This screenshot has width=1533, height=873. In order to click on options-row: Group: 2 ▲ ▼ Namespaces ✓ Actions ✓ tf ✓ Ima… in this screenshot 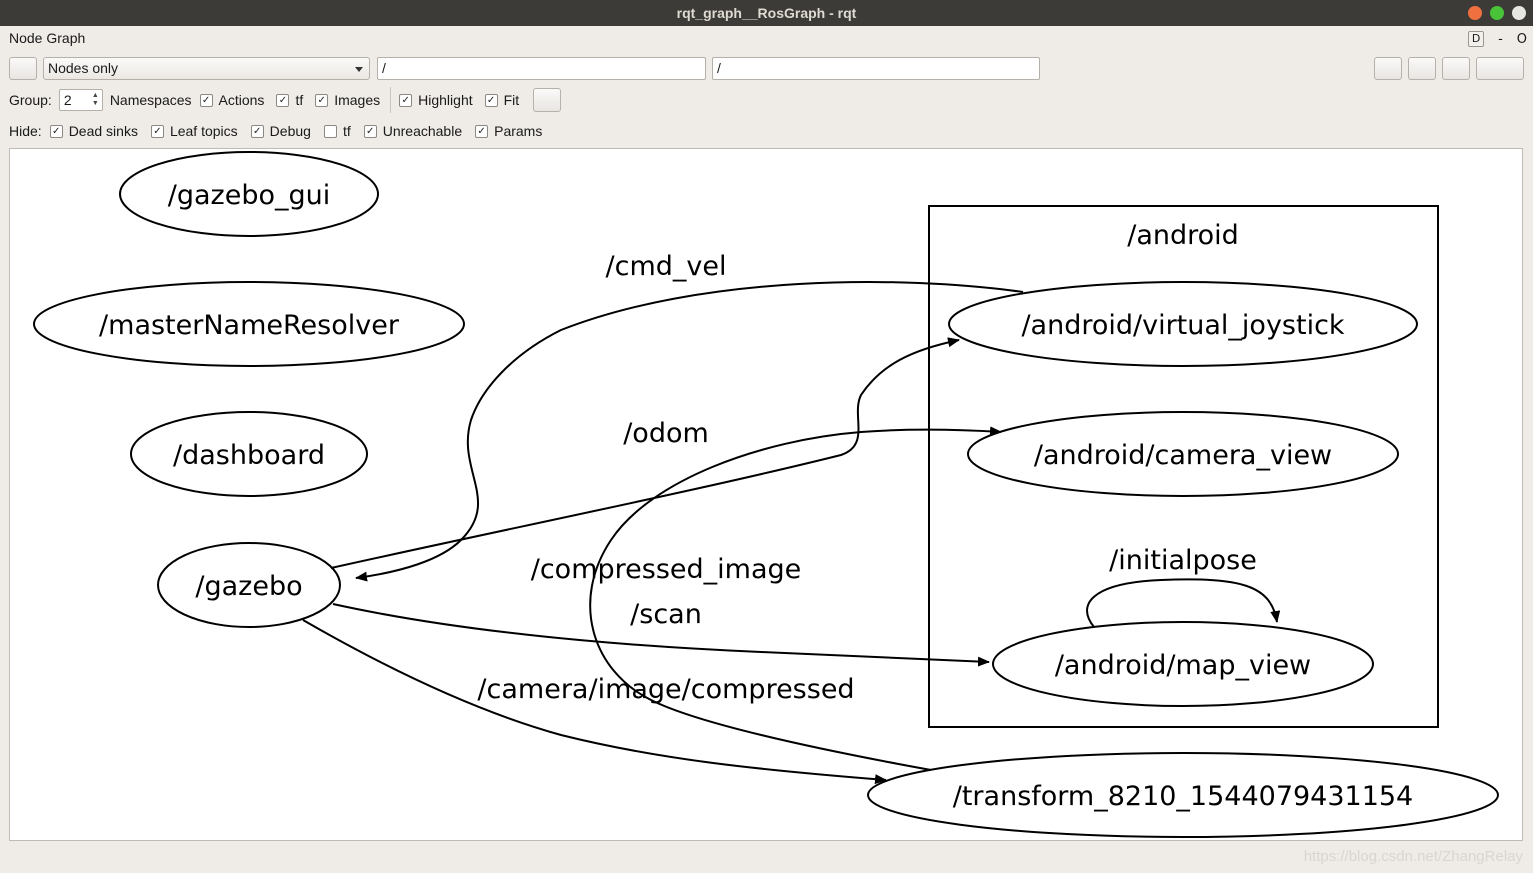, I will do `click(285, 100)`.